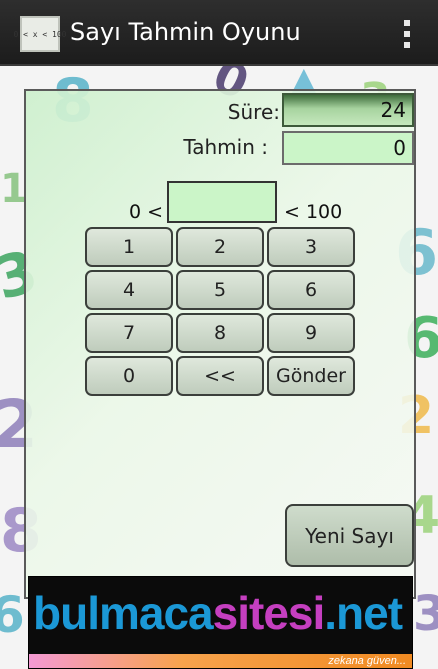 This screenshot has height=669, width=438. Describe the element at coordinates (129, 290) in the screenshot. I see `key-4: 4` at that location.